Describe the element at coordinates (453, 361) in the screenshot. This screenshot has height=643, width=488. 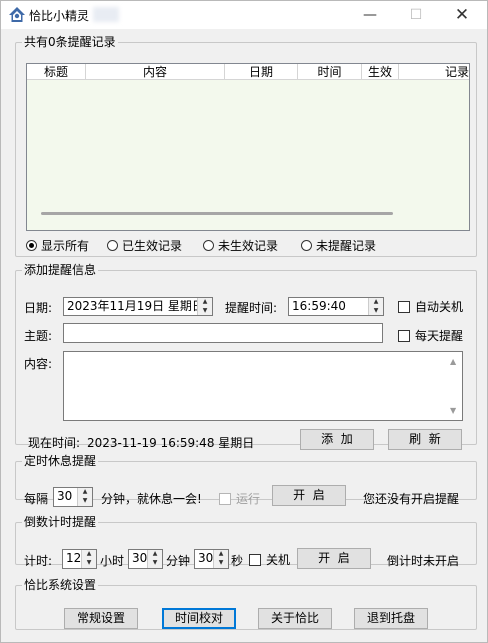
I see `scroll-up-icon: ▲` at that location.